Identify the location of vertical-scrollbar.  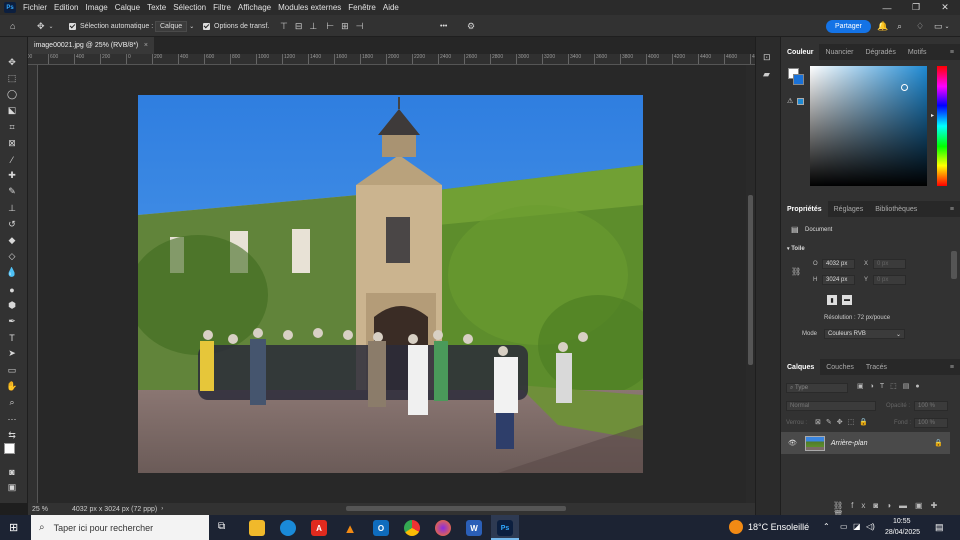
(750, 284).